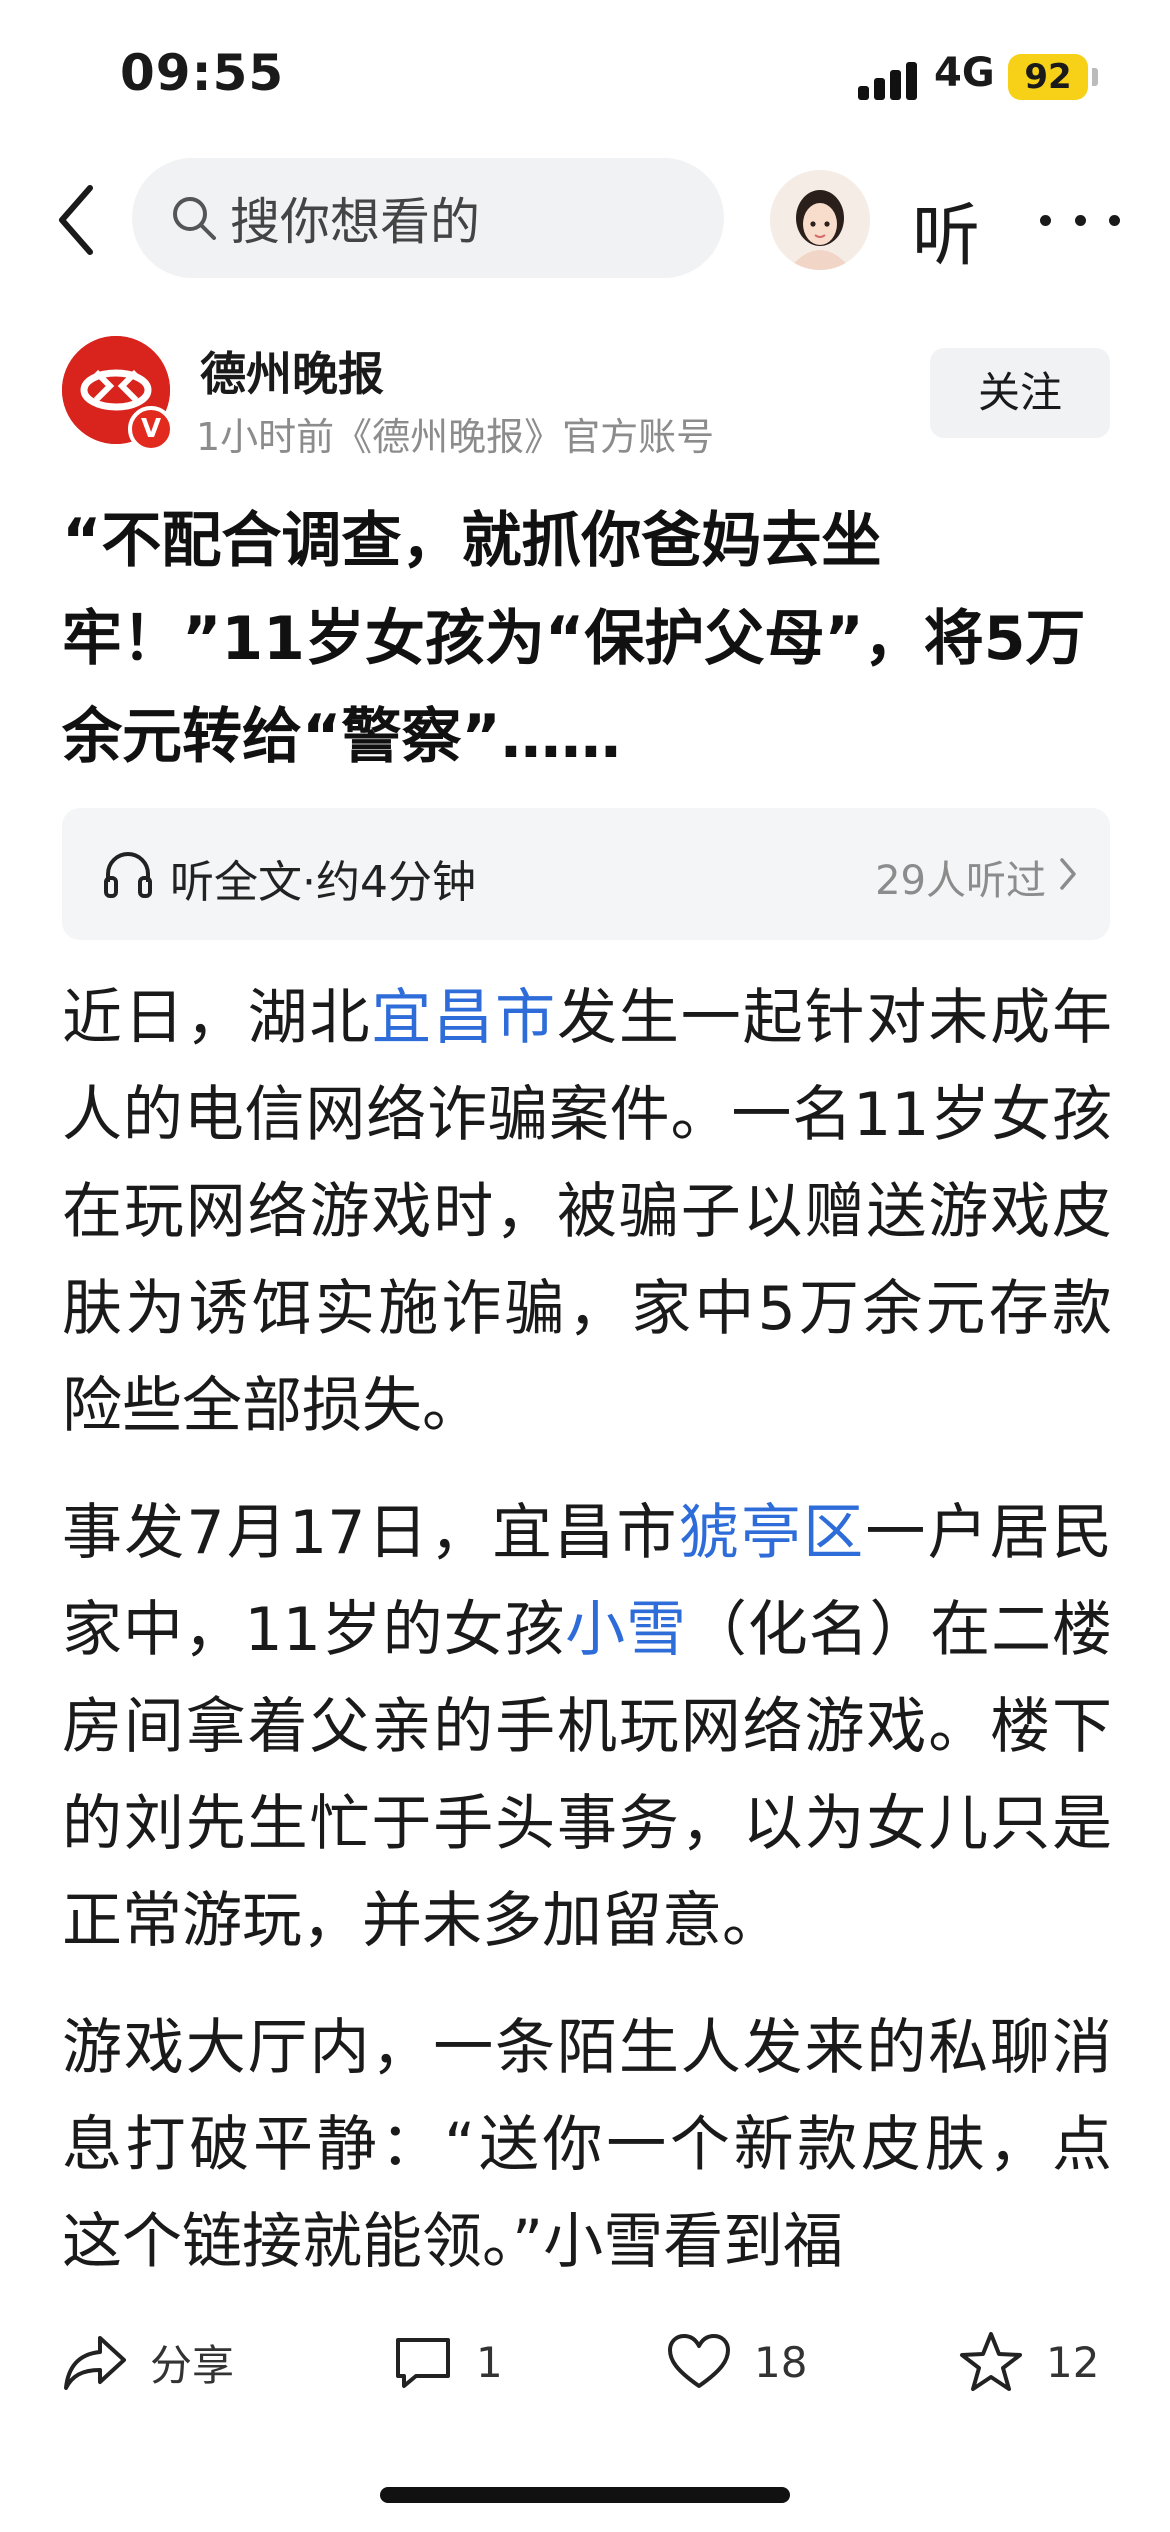 The height and width of the screenshot is (2532, 1170). Describe the element at coordinates (736, 2362) in the screenshot. I see `like-button: 18` at that location.